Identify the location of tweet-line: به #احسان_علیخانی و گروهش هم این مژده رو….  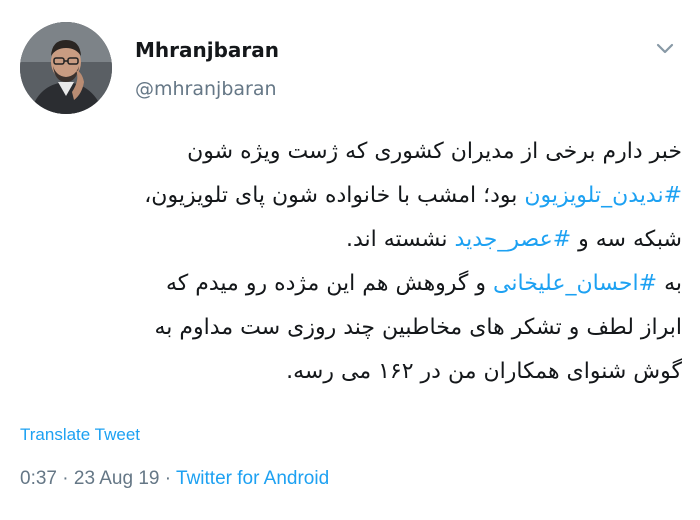
(348, 284).